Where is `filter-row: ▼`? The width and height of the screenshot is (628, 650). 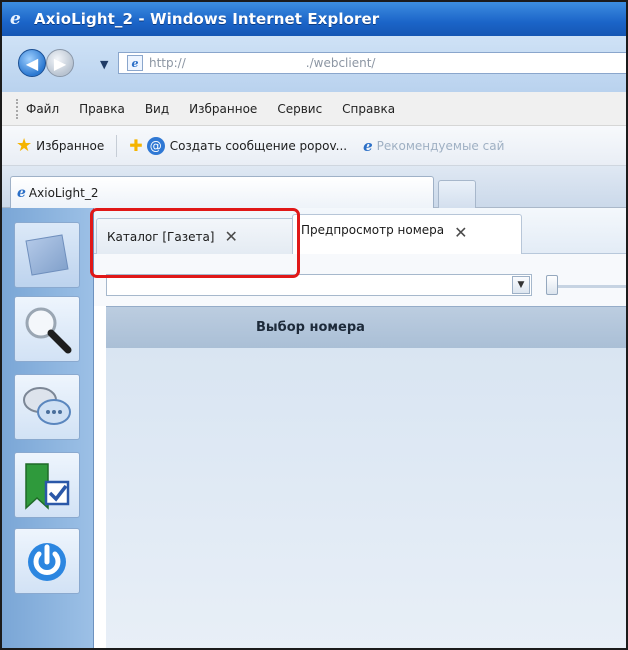
filter-row: ▼ is located at coordinates (360, 280).